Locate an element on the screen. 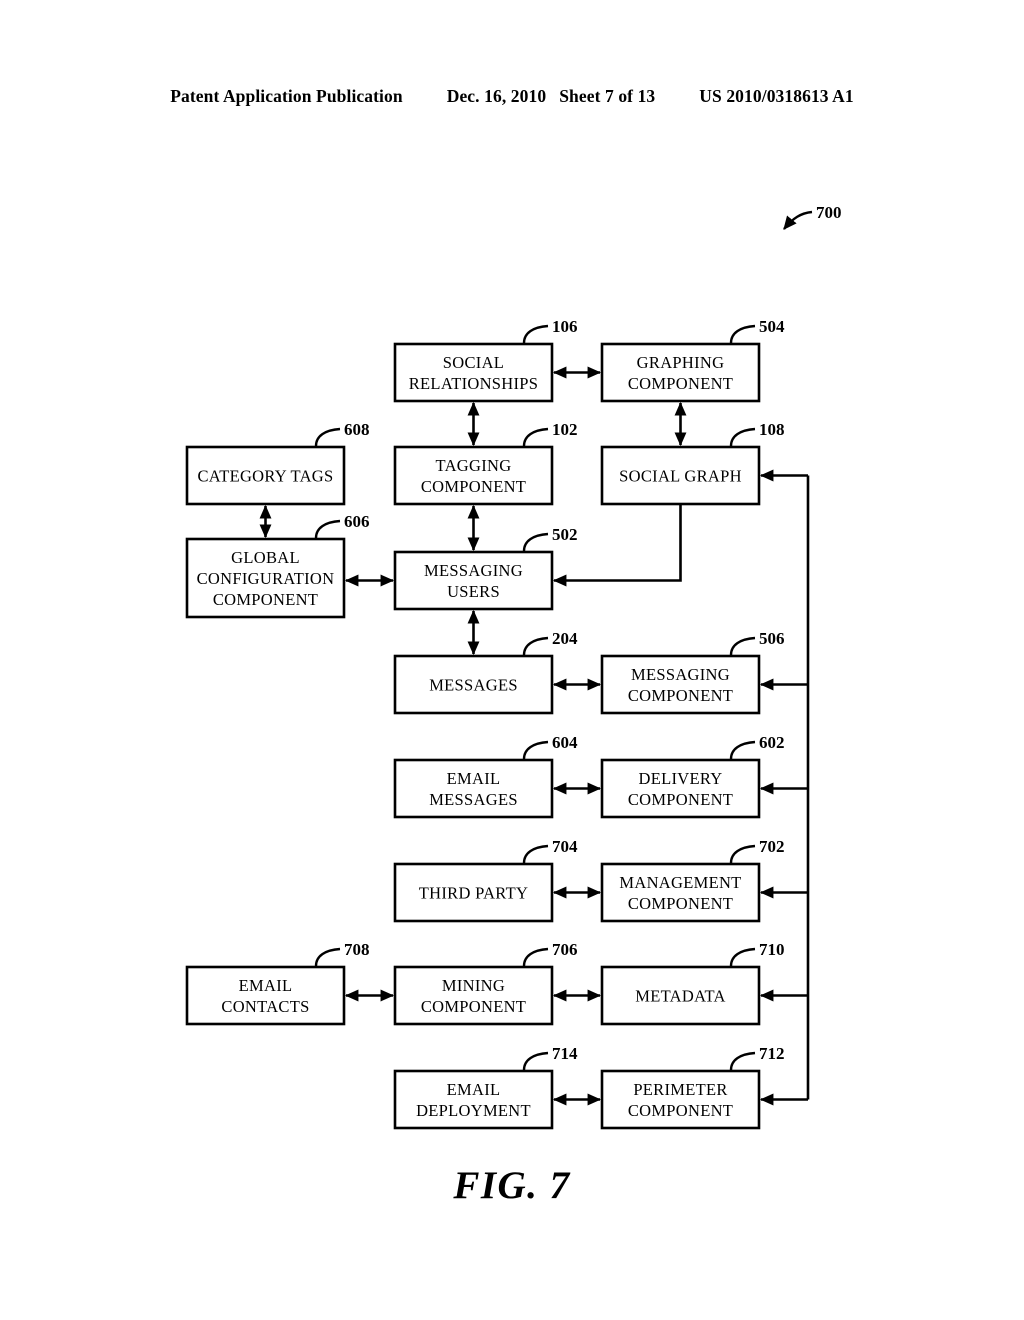 The height and width of the screenshot is (1320, 1024). node-graphing_component: GRAPHING COMPONENT 504 is located at coordinates (692, 360).